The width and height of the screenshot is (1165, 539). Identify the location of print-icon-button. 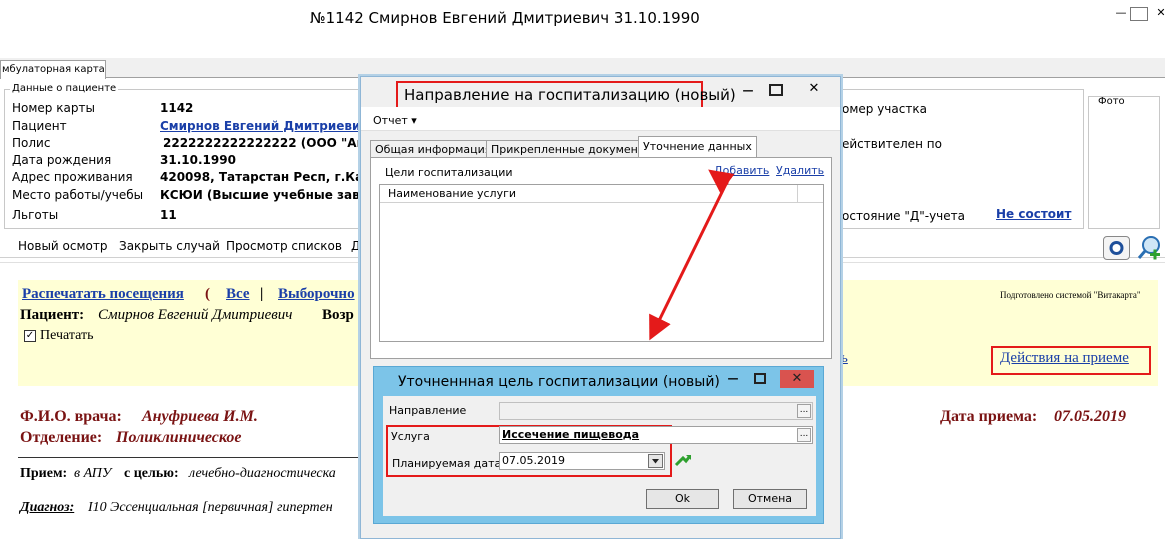
(1116, 248).